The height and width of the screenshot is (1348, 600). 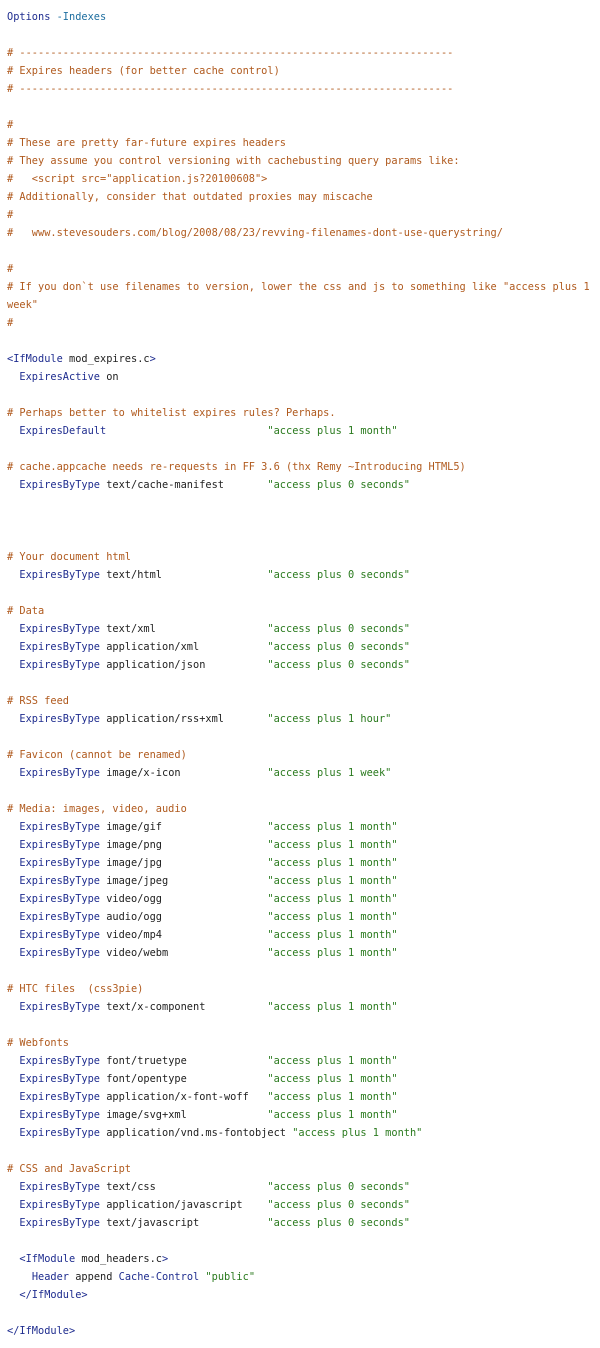 What do you see at coordinates (303, 701) in the screenshot?
I see `code-line: # RSS feed` at bounding box center [303, 701].